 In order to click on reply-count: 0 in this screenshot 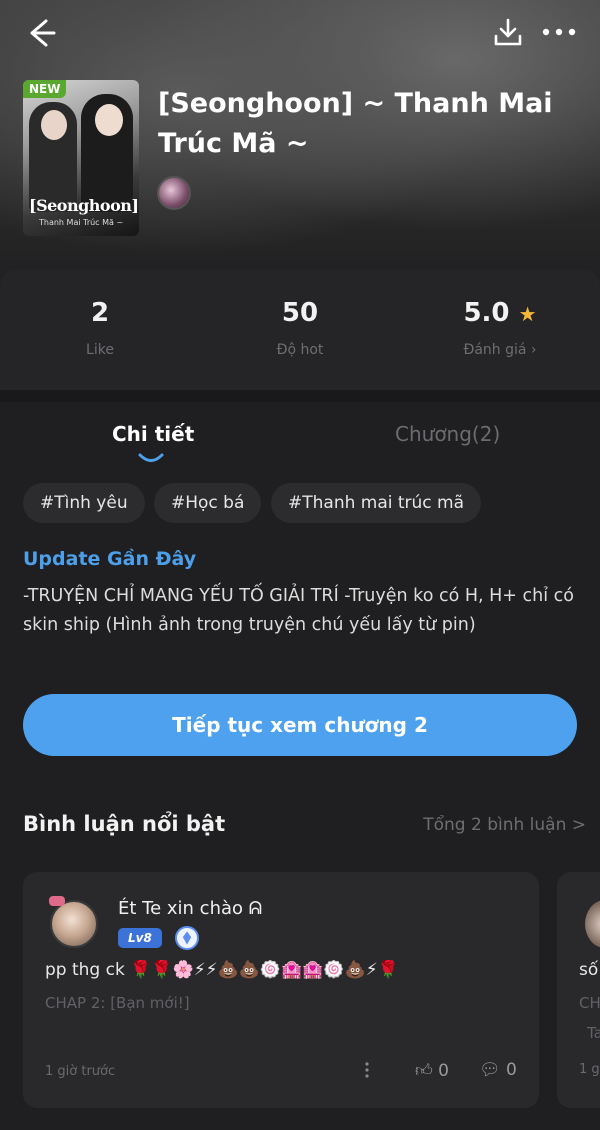, I will do `click(511, 1070)`.